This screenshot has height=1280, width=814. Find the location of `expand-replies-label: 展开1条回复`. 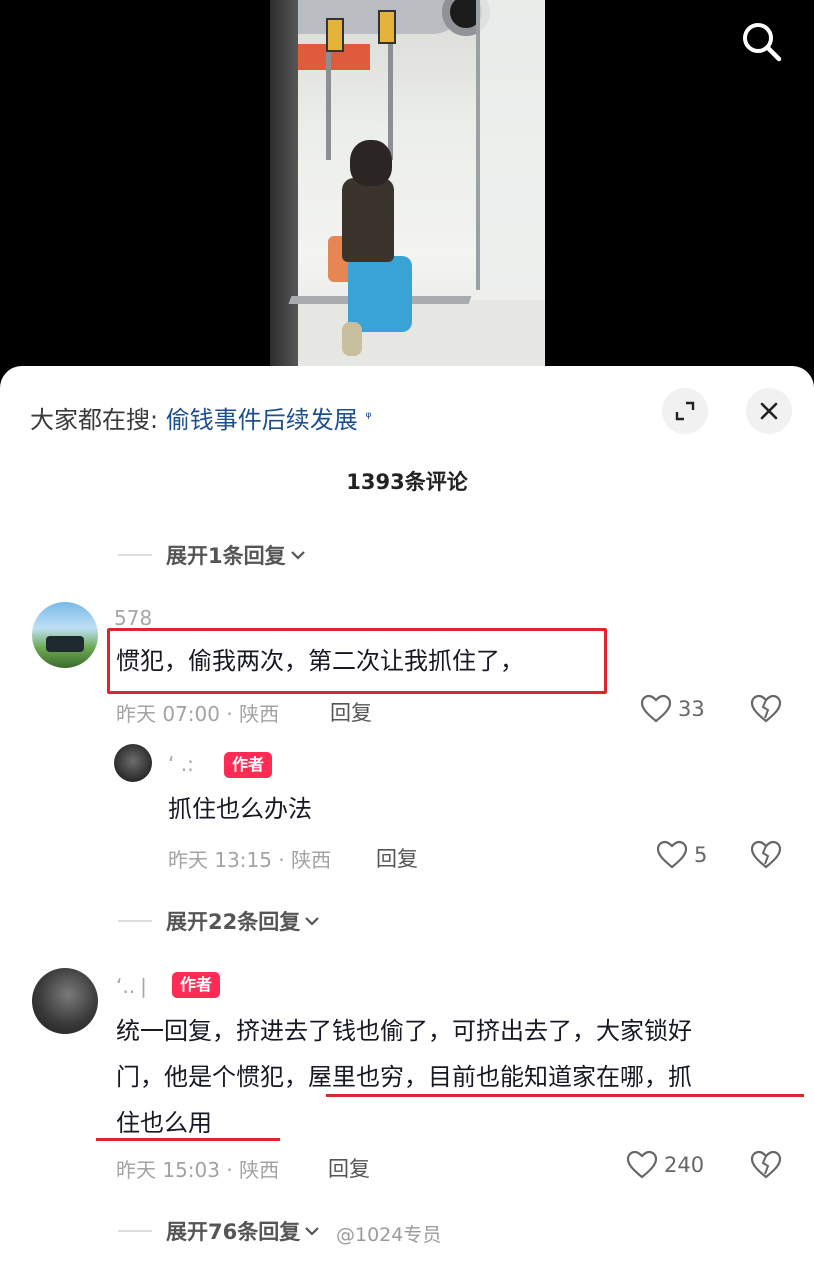

expand-replies-label: 展开1条回复 is located at coordinates (226, 556).